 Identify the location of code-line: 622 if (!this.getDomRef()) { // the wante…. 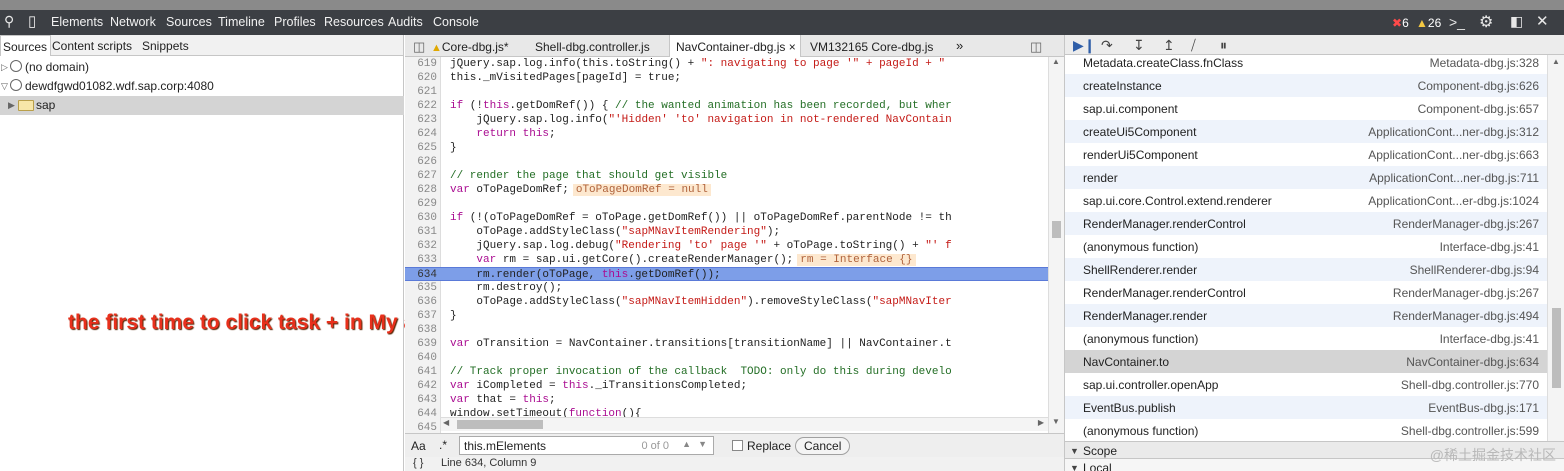
(726, 106).